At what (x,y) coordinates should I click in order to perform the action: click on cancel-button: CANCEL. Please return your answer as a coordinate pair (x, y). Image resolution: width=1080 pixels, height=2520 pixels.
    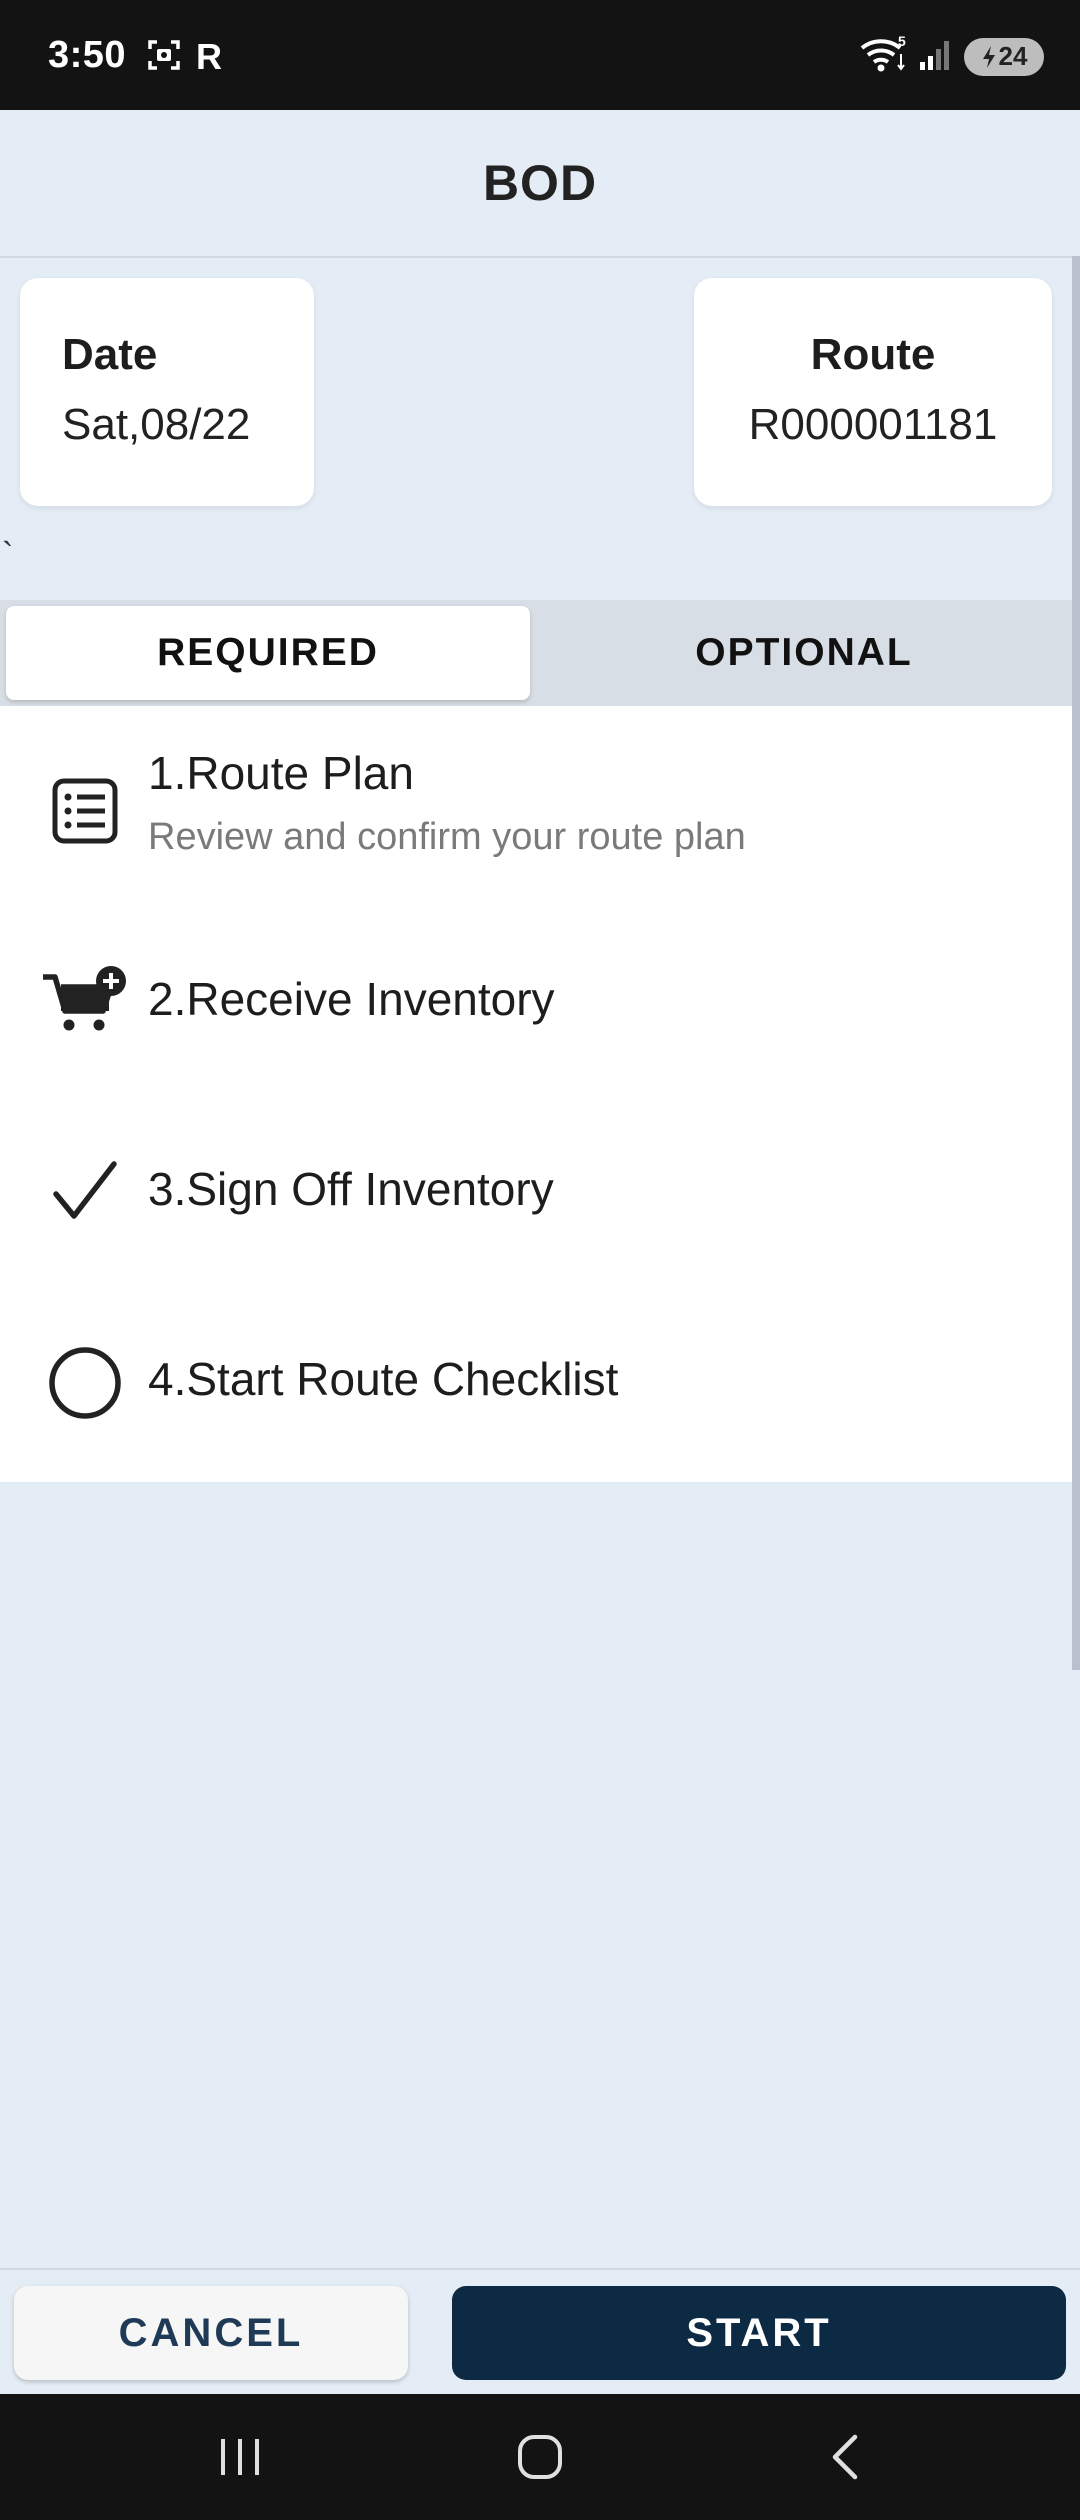
    Looking at the image, I should click on (211, 2333).